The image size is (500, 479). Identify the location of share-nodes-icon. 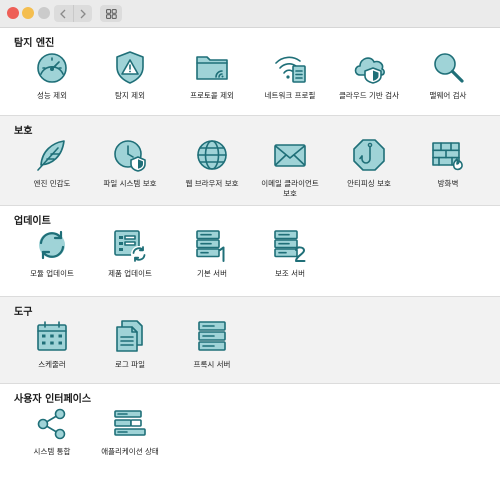
(51, 424).